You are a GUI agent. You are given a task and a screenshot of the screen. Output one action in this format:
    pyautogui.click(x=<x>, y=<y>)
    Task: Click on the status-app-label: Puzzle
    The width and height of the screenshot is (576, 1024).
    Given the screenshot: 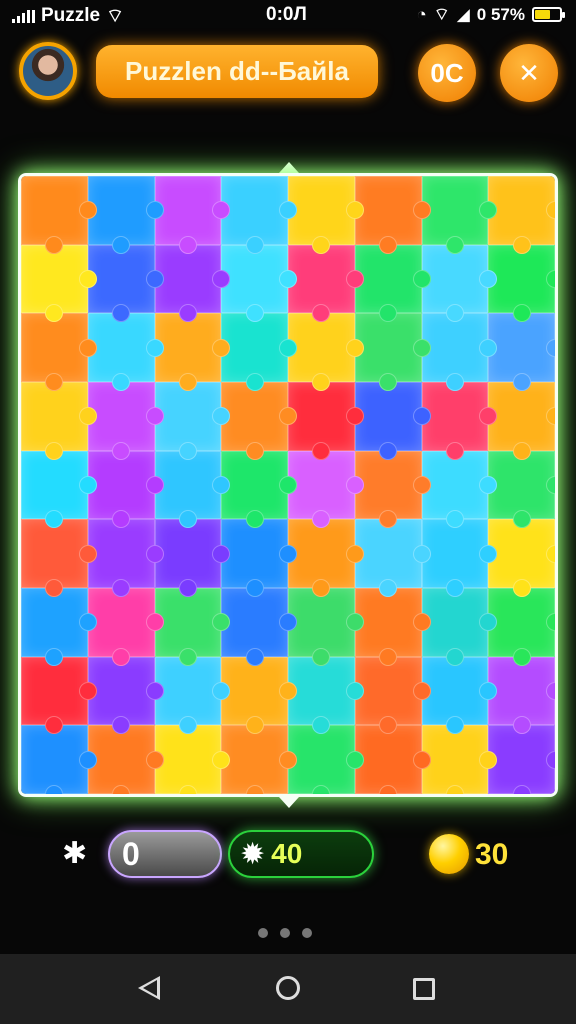 What is the action you would take?
    pyautogui.click(x=71, y=15)
    